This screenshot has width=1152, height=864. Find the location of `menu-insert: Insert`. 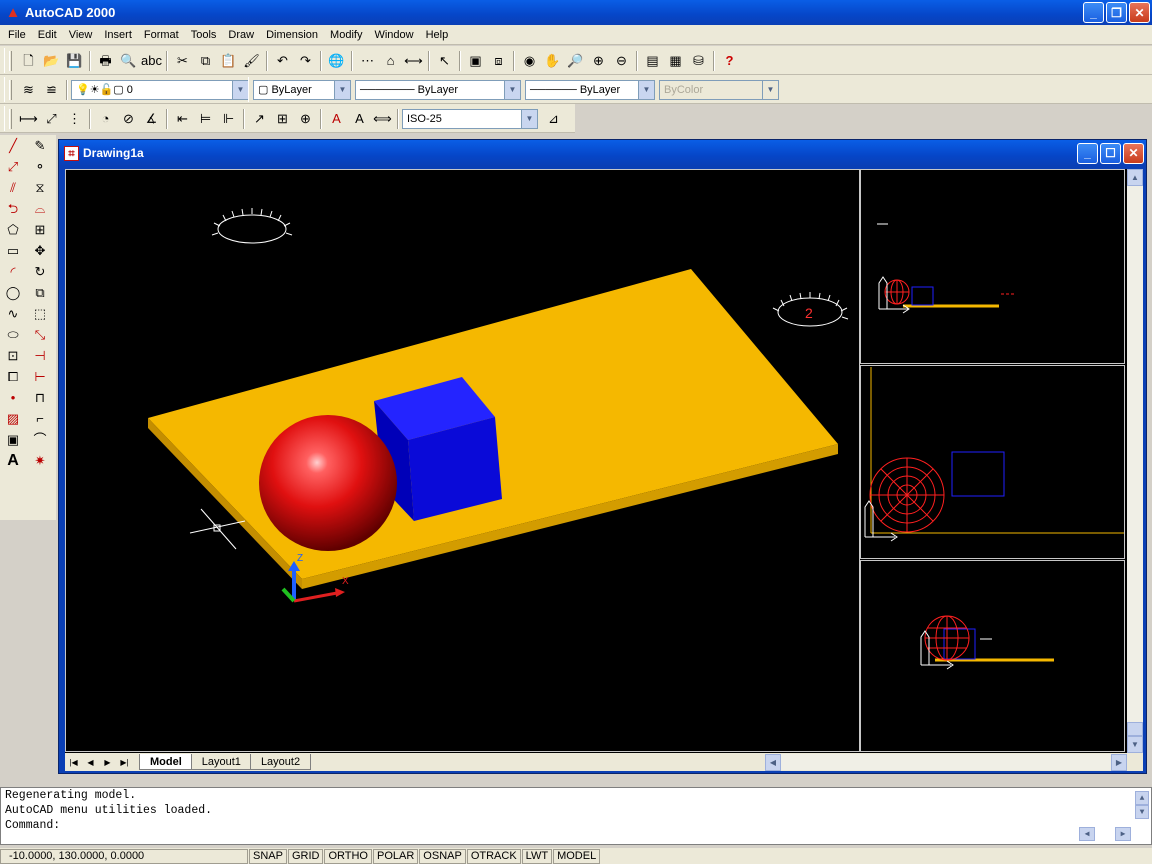

menu-insert: Insert is located at coordinates (118, 35).